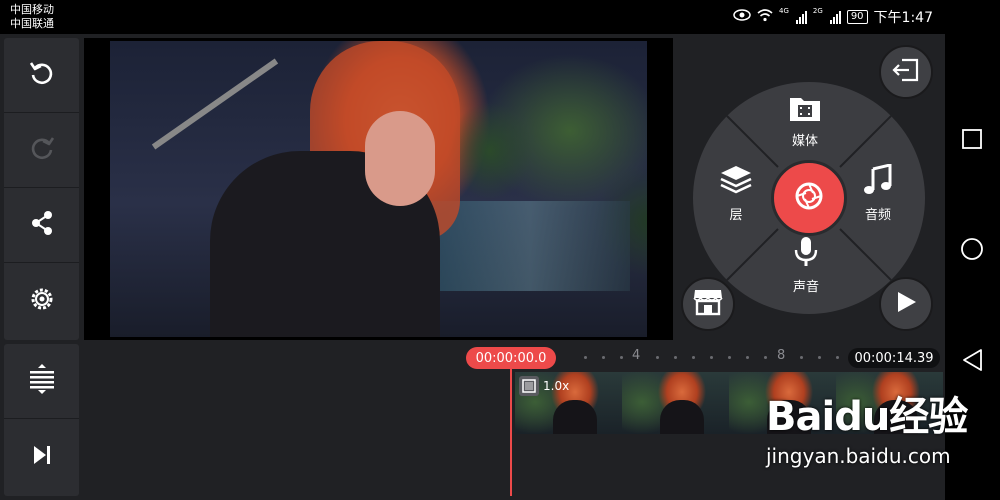  I want to click on skip-to-end-button, so click(41, 456).